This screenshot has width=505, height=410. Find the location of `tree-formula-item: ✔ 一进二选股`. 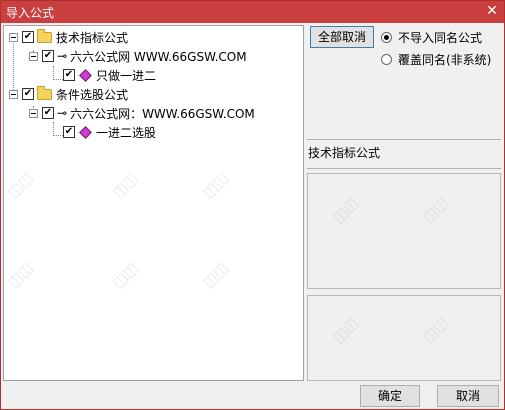

tree-formula-item: ✔ 一进二选股 is located at coordinates (109, 132).